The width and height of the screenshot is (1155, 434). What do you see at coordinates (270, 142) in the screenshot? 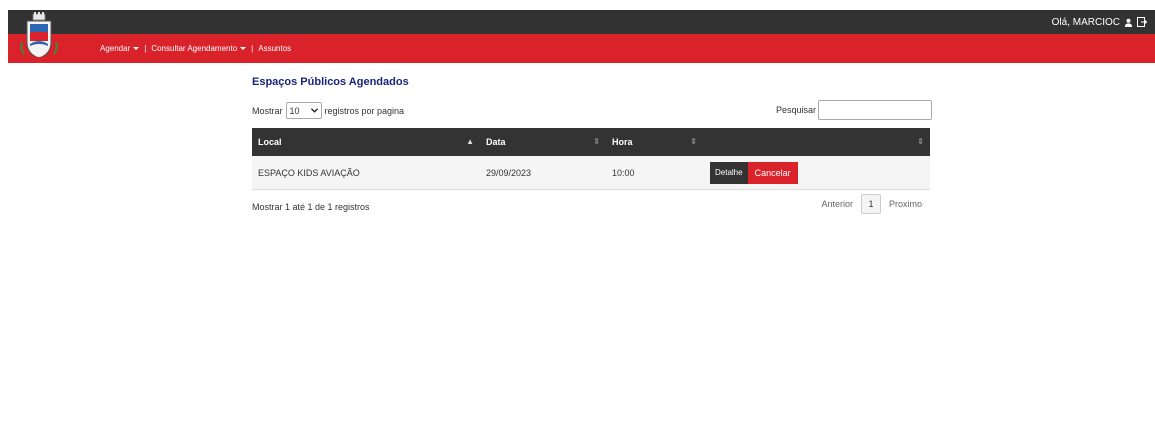
I see `column-header-label: Local` at bounding box center [270, 142].